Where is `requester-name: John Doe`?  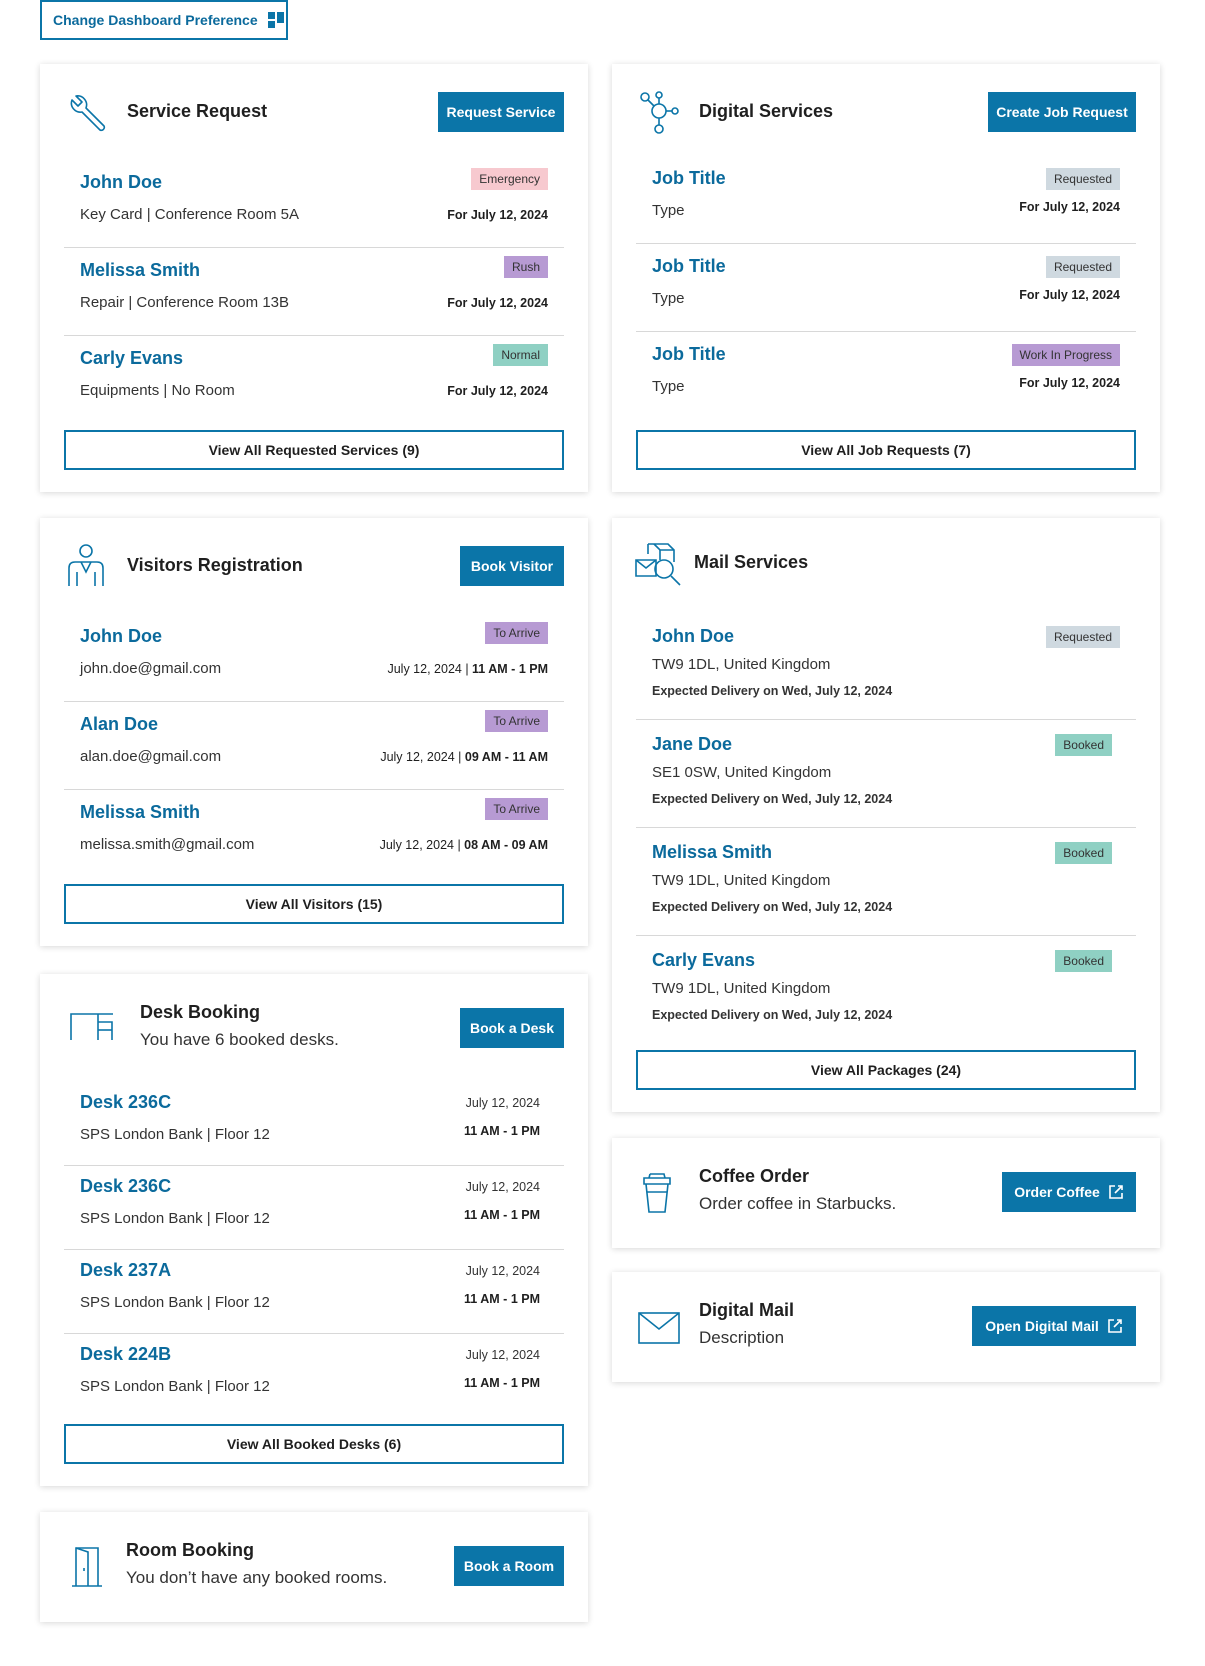 requester-name: John Doe is located at coordinates (121, 182).